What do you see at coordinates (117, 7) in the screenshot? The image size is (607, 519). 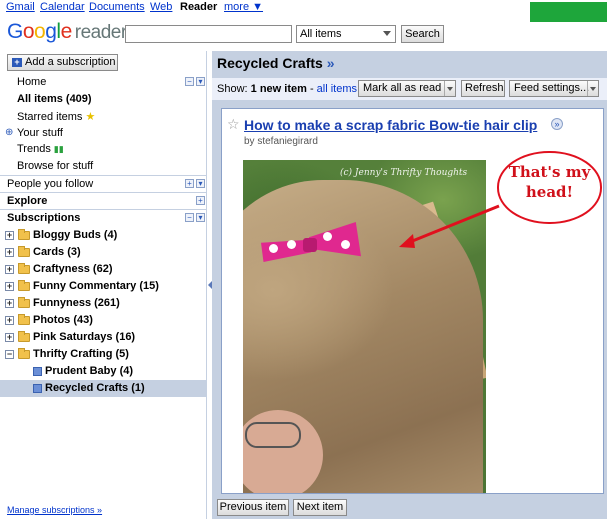 I see `nav-documents: Documents` at bounding box center [117, 7].